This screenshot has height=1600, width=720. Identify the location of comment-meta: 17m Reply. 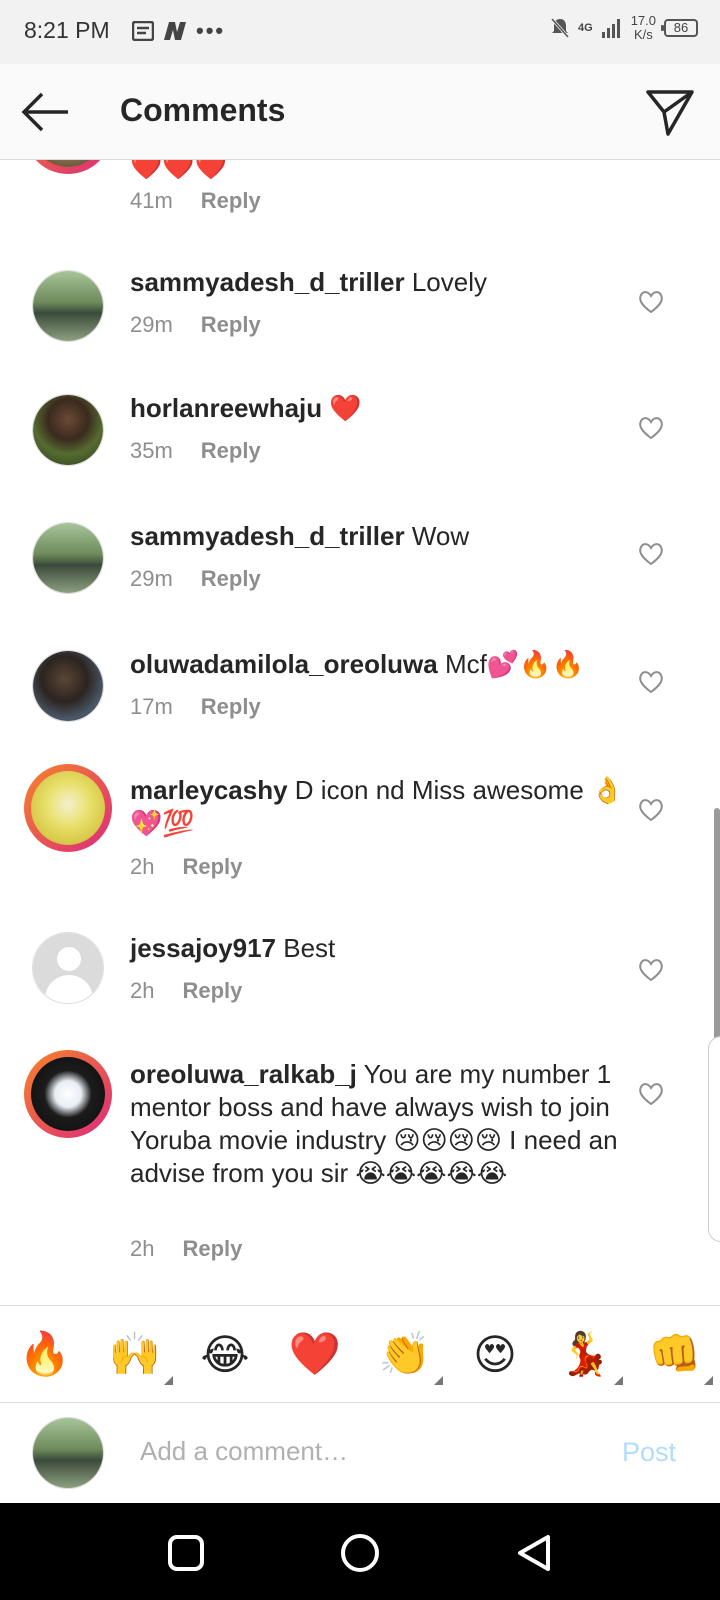
(195, 707).